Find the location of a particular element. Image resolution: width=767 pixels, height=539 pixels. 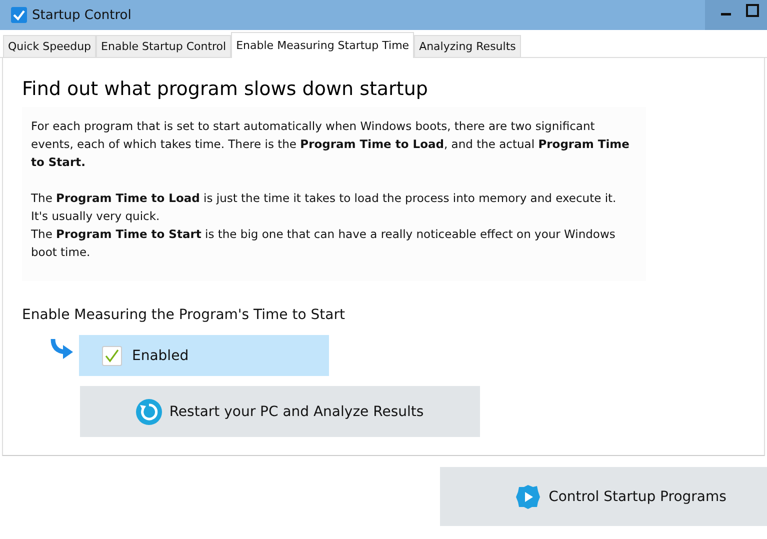

checkbox-icon is located at coordinates (112, 356).